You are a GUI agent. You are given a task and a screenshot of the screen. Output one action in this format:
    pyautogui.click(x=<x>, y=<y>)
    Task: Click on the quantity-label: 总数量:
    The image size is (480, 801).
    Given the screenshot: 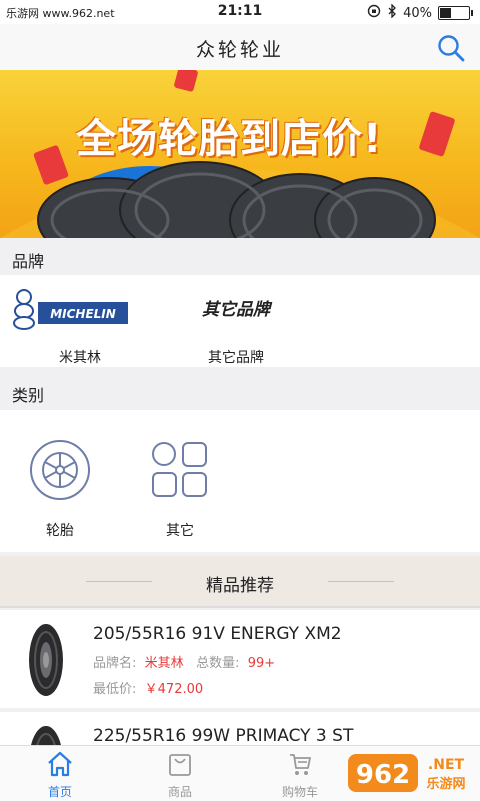 What is the action you would take?
    pyautogui.click(x=218, y=663)
    